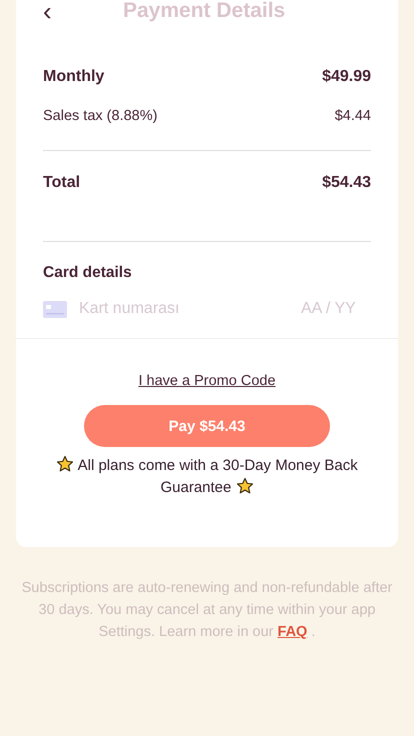 The width and height of the screenshot is (414, 736). I want to click on credit-card-icon, so click(55, 309).